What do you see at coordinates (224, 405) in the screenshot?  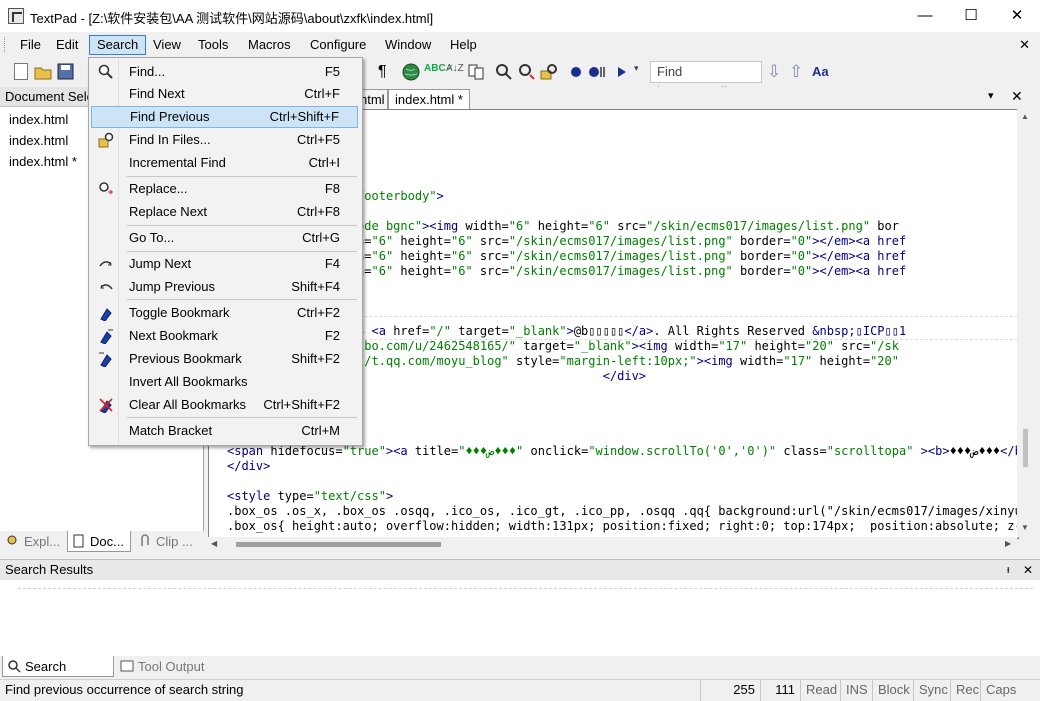 I see `menu-item-clear-all-bookmarks: Clear All Bookmarks Ctrl+Shift+F2` at bounding box center [224, 405].